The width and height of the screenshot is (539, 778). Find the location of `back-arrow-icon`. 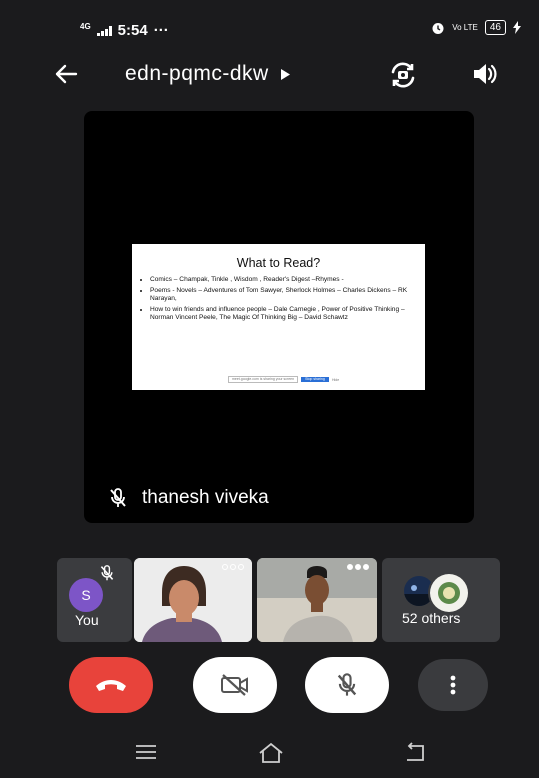

back-arrow-icon is located at coordinates (66, 74).